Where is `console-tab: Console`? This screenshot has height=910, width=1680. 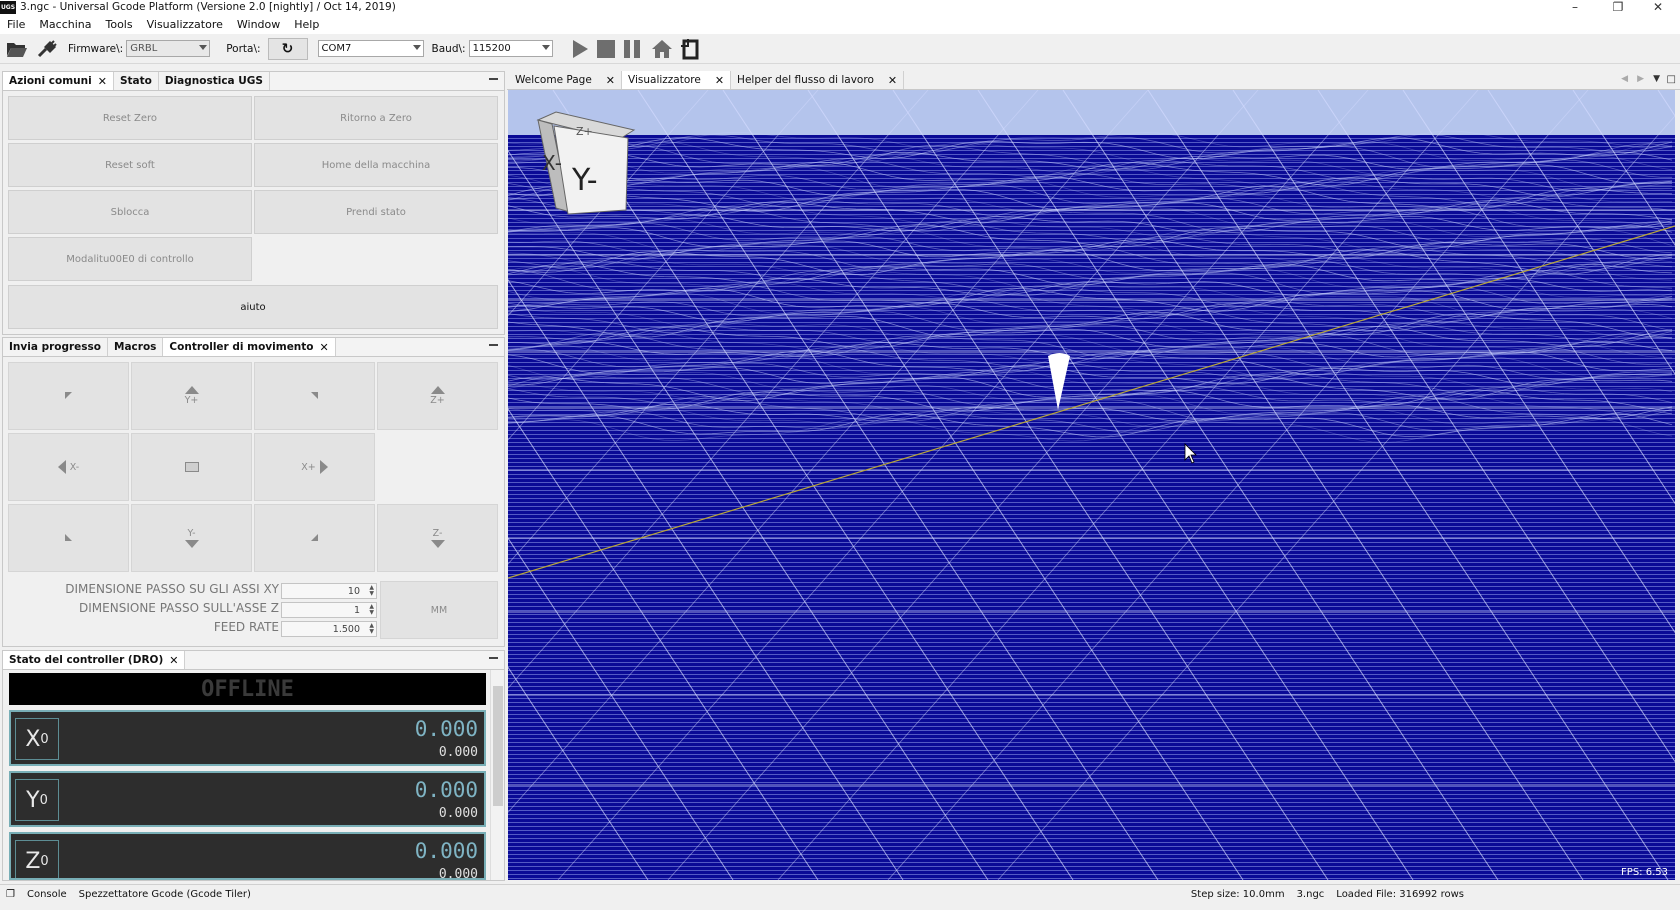
console-tab: Console is located at coordinates (47, 894).